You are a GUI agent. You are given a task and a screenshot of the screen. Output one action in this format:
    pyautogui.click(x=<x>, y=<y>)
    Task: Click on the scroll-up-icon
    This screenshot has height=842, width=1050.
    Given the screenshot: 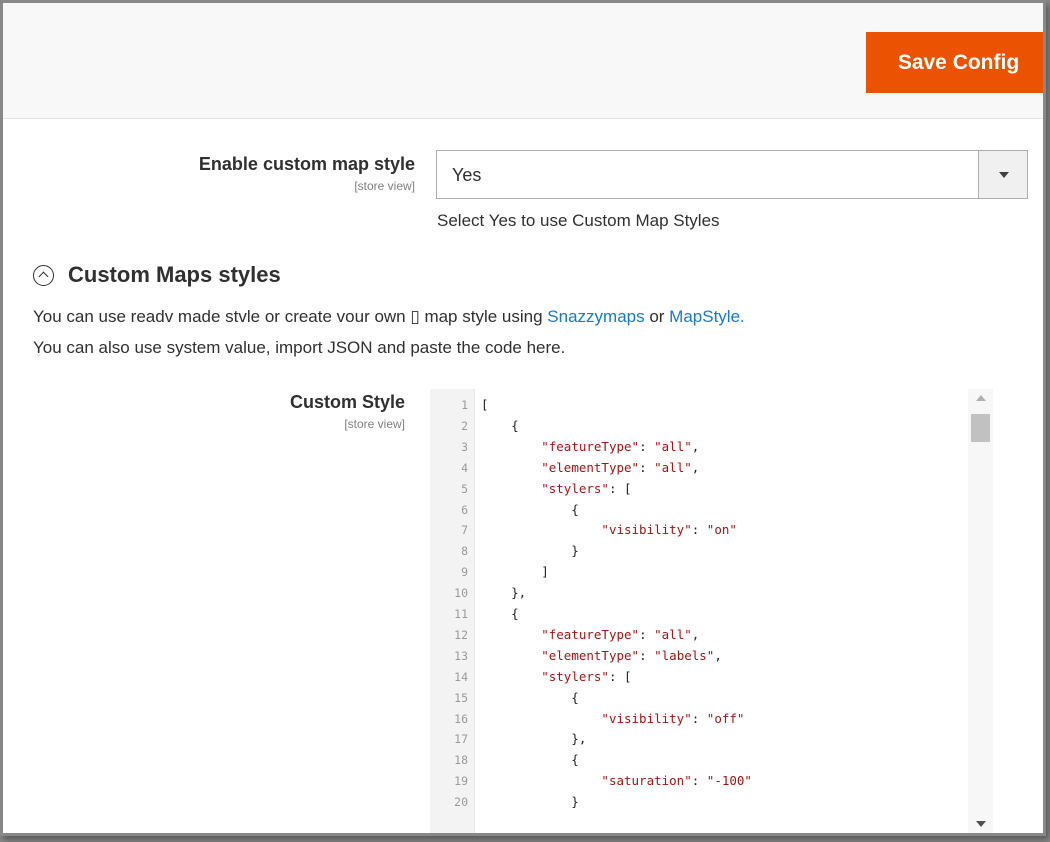 What is the action you would take?
    pyautogui.click(x=981, y=398)
    